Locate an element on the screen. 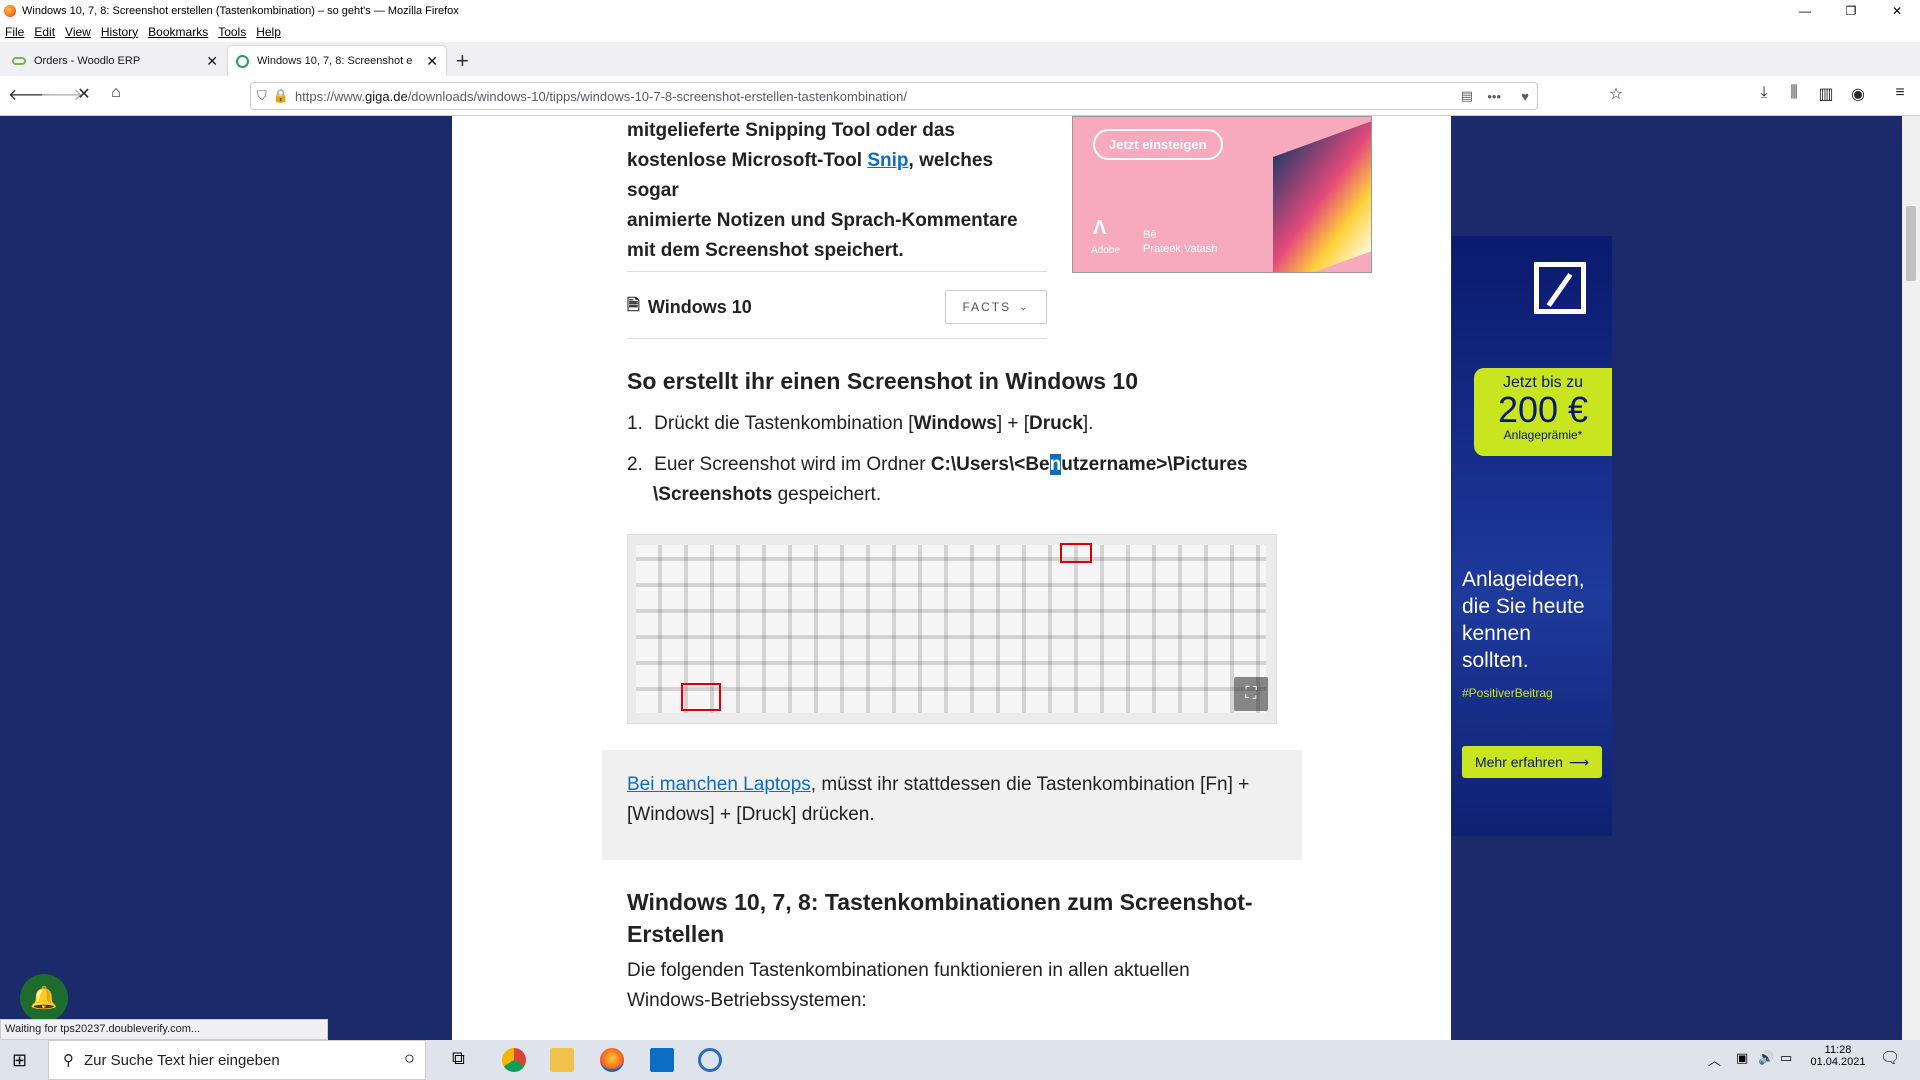 This screenshot has width=1920, height=1080. giga-favicon-icon is located at coordinates (242, 61).